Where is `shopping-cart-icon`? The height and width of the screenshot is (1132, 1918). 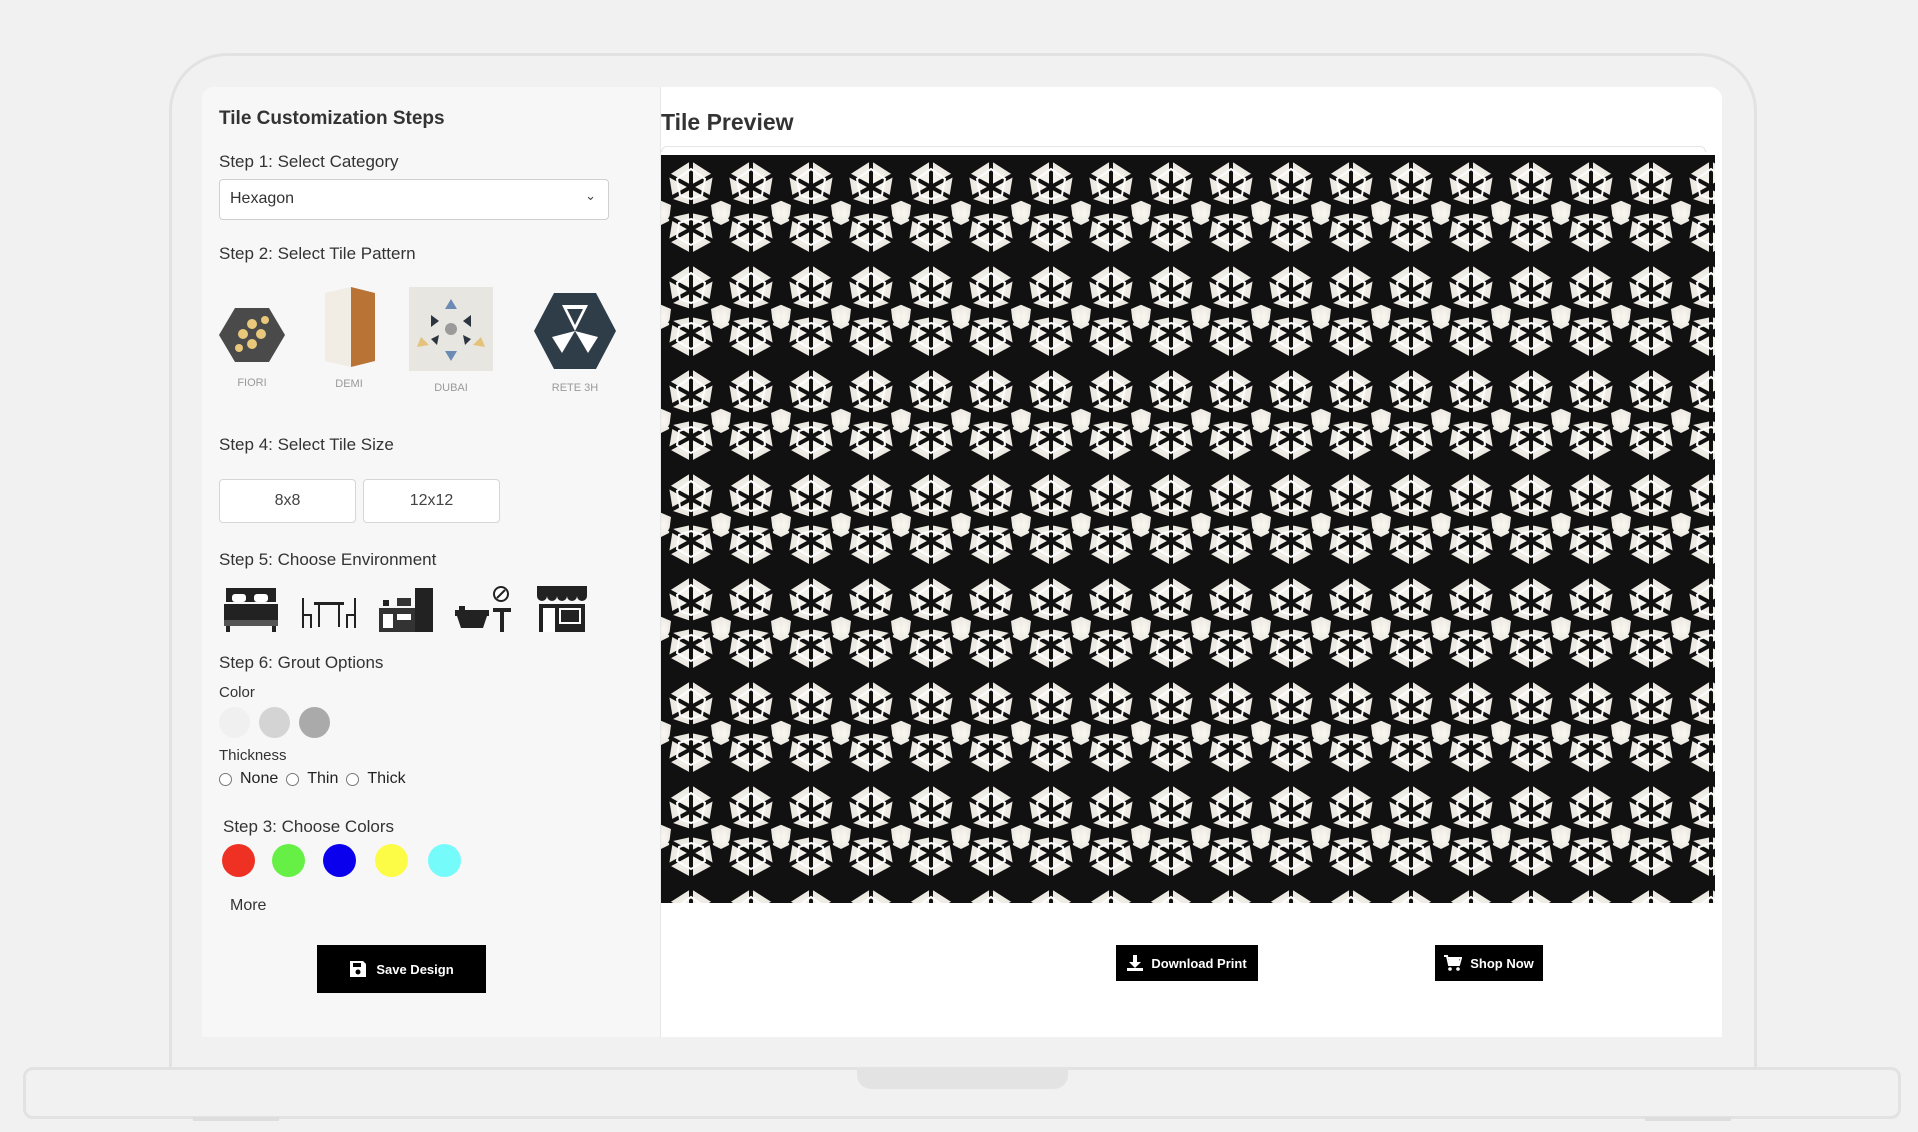
shopping-cart-icon is located at coordinates (1453, 963).